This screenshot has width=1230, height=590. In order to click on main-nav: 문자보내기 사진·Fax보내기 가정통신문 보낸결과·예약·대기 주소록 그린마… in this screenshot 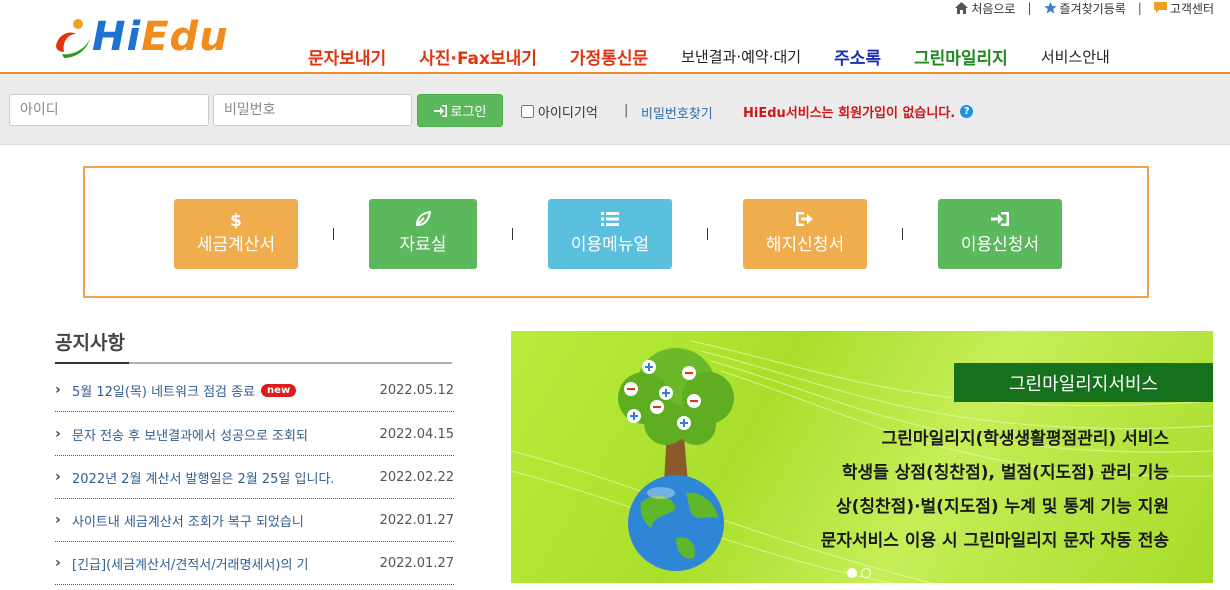, I will do `click(725, 56)`.